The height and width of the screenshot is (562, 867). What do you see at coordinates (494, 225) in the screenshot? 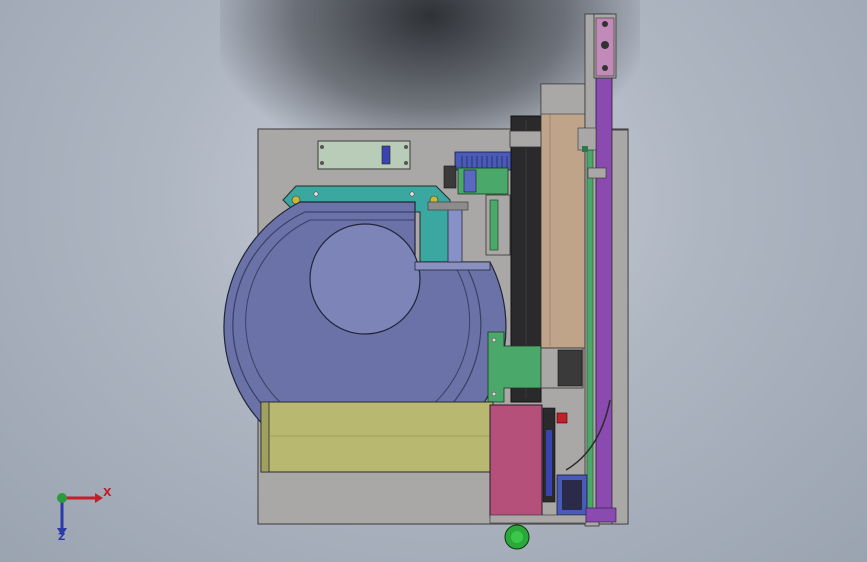
I see `guide-bracket-green` at bounding box center [494, 225].